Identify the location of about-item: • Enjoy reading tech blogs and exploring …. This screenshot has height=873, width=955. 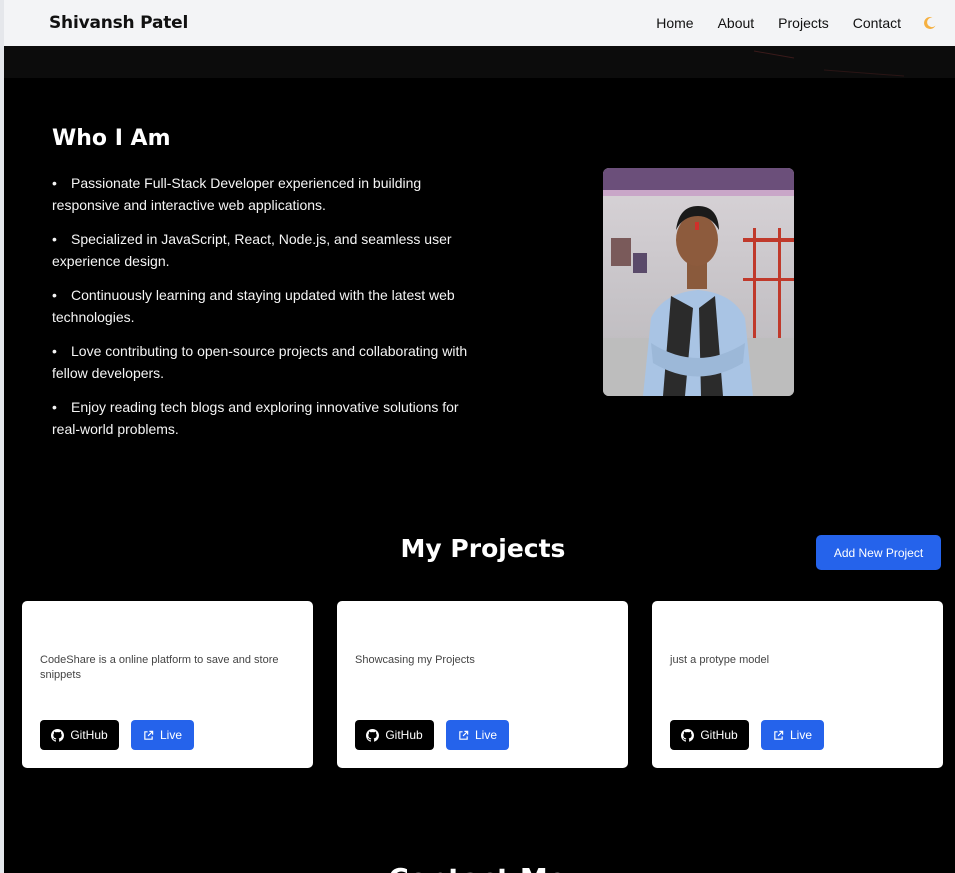
(271, 418).